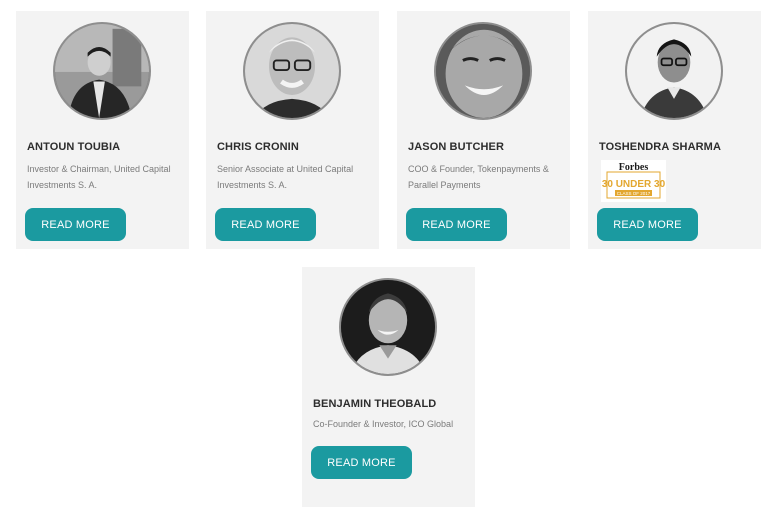 The image size is (773, 520). What do you see at coordinates (456, 147) in the screenshot?
I see `member-name: JASON BUTCHER` at bounding box center [456, 147].